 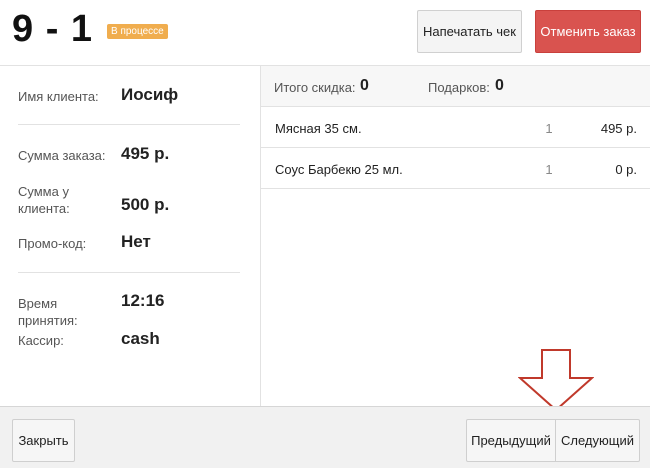 What do you see at coordinates (140, 338) in the screenshot?
I see `cashier-value: cash` at bounding box center [140, 338].